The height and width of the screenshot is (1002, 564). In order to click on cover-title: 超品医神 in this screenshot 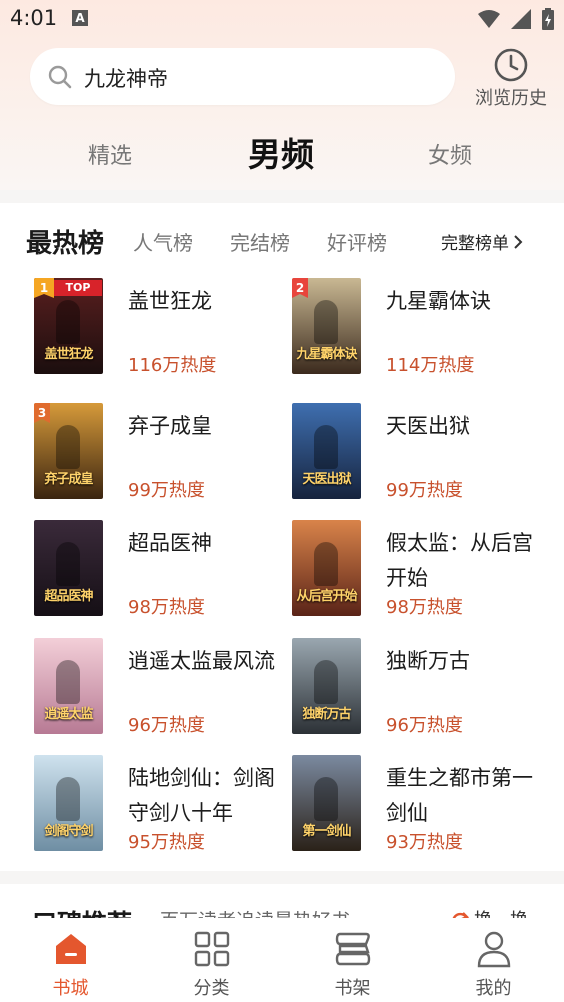, I will do `click(68, 596)`.